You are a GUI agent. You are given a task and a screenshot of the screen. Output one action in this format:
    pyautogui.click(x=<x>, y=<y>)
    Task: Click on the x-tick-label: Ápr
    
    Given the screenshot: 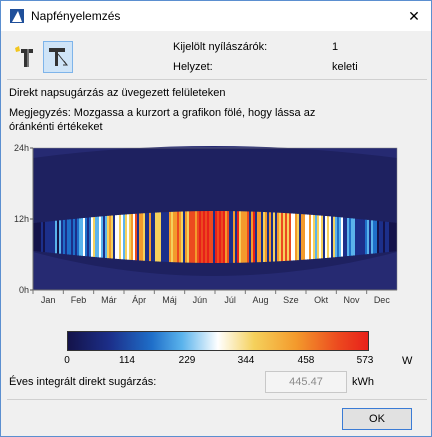 What is the action you would take?
    pyautogui.click(x=139, y=300)
    